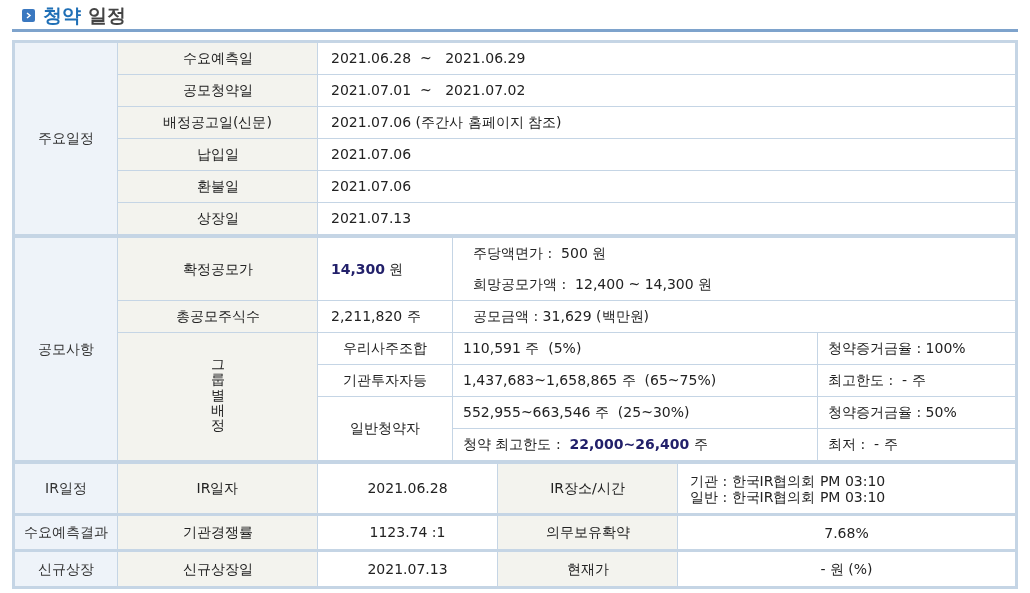  Describe the element at coordinates (666, 122) in the screenshot. I see `table-cell: 2021.07.06 (주간사 홈페이지 참조)` at that location.